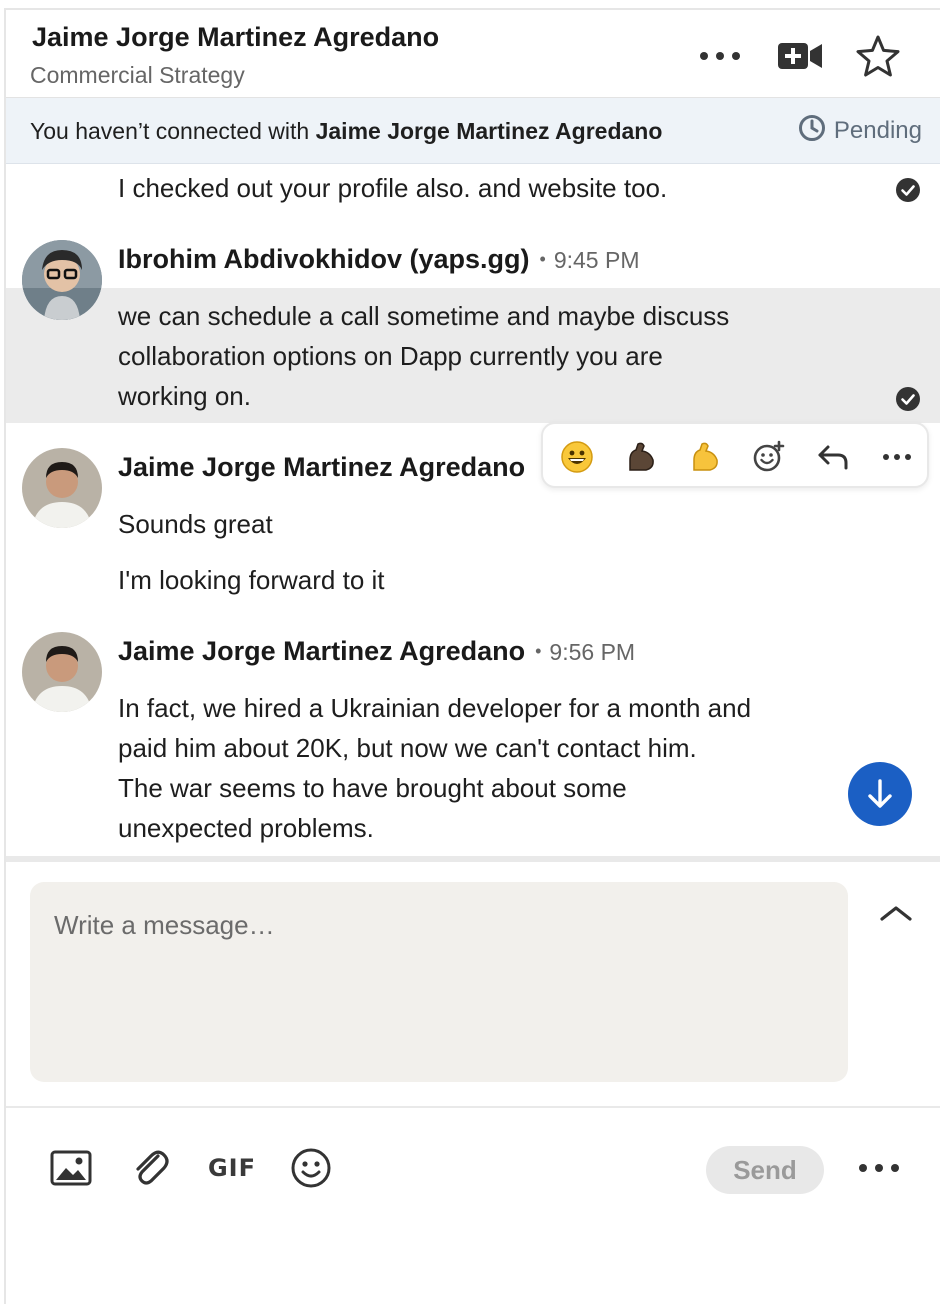 The image size is (940, 1304). Describe the element at coordinates (833, 457) in the screenshot. I see `reply-icon` at that location.